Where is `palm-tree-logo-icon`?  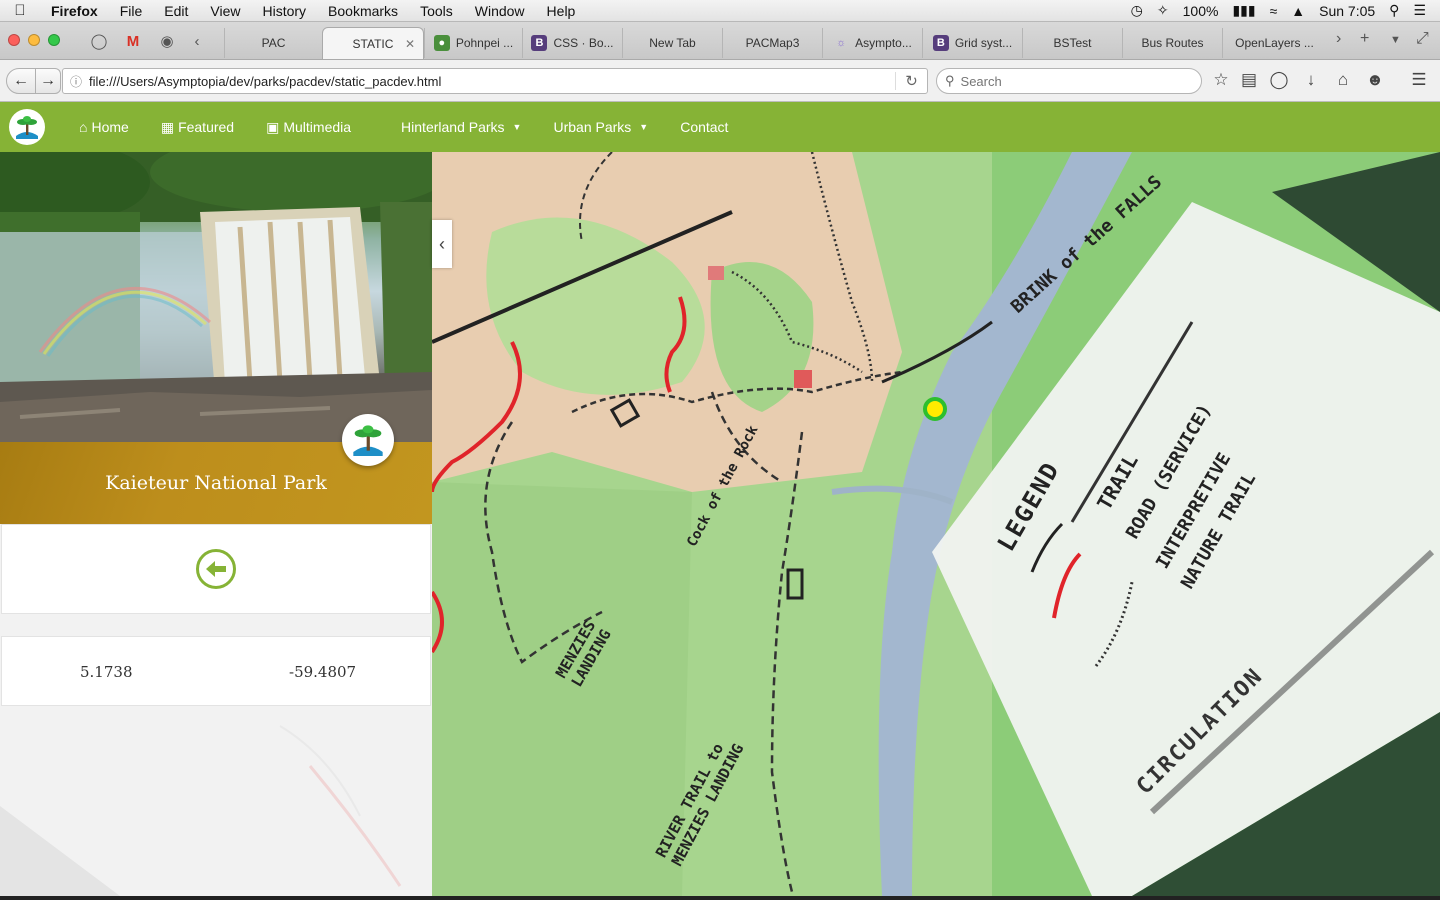
palm-tree-logo-icon is located at coordinates (27, 127).